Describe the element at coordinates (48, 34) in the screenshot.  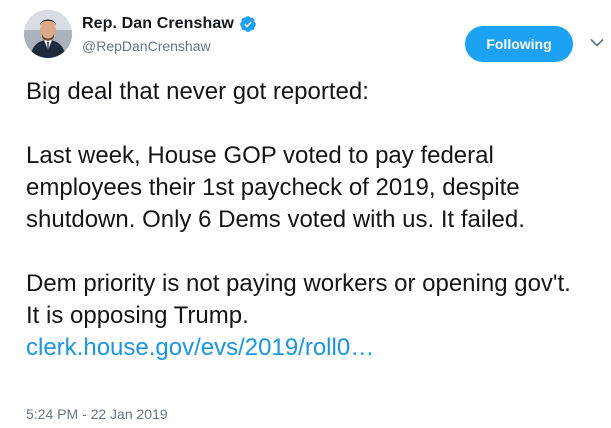
I see `avatar` at that location.